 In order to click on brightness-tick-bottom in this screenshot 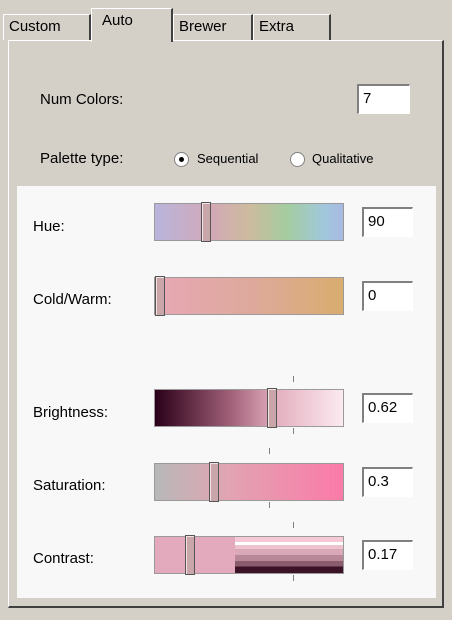, I will do `click(293, 431)`.